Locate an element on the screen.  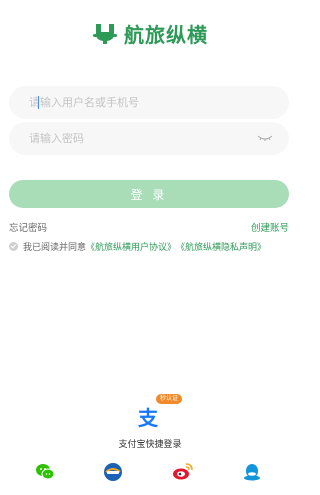
alipay-icon: 支 is located at coordinates (148, 418).